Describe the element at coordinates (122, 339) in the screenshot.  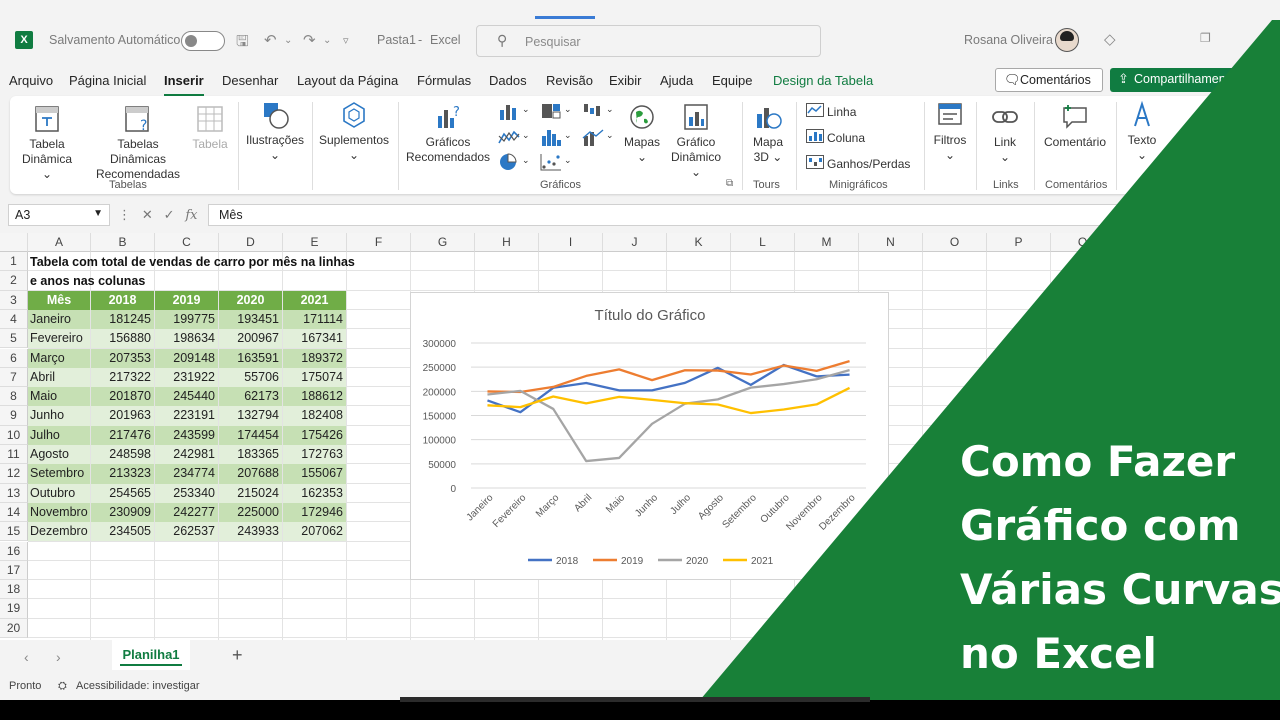
I see `table-value-cell: 156880` at that location.